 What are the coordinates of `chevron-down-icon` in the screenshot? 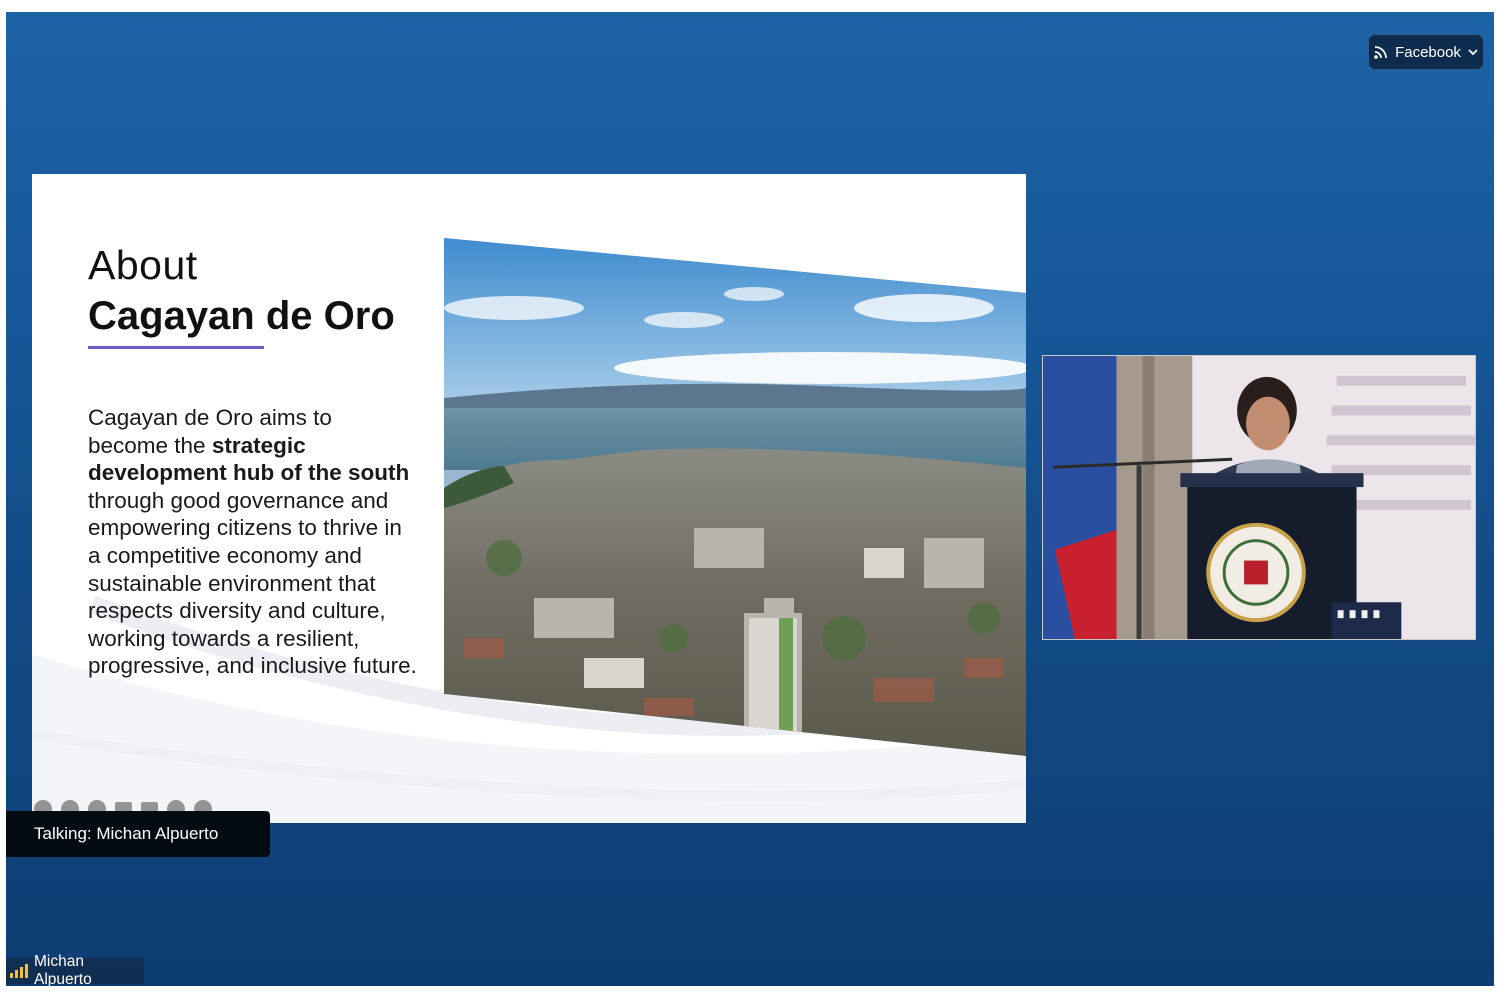 It's located at (1473, 52).